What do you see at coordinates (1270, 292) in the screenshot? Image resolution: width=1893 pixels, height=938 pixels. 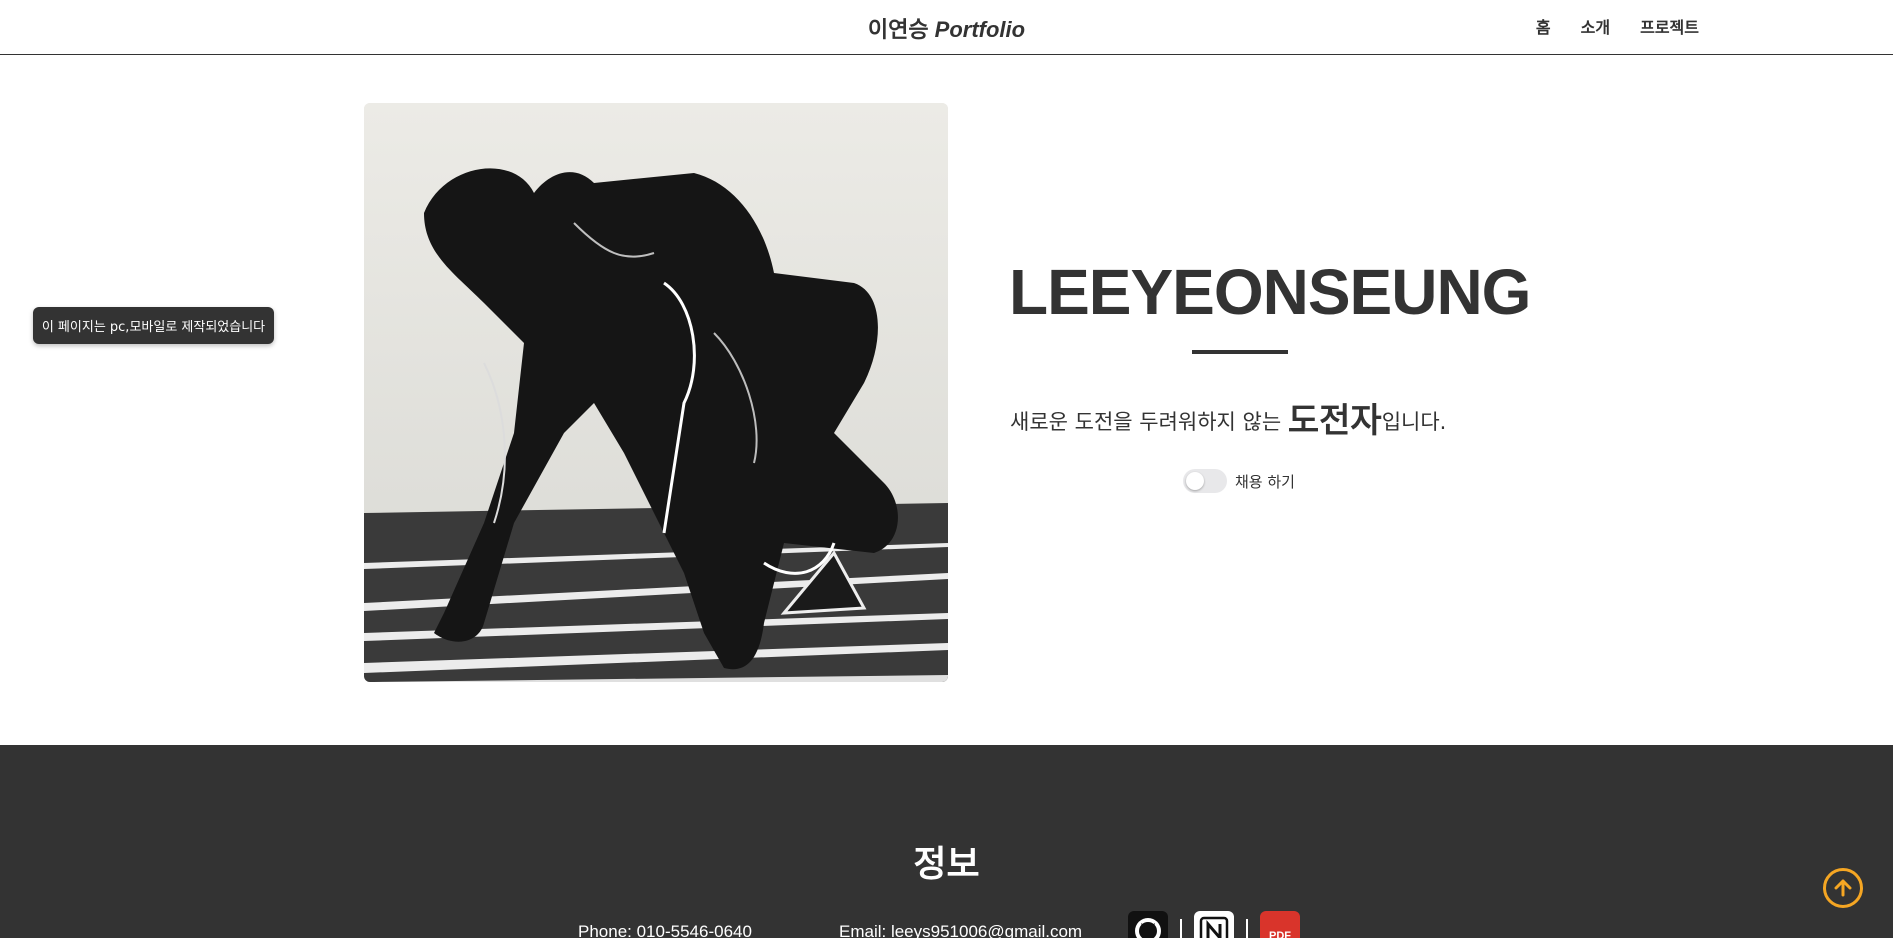 I see `hero-title: LEEYEONSEUNG` at bounding box center [1270, 292].